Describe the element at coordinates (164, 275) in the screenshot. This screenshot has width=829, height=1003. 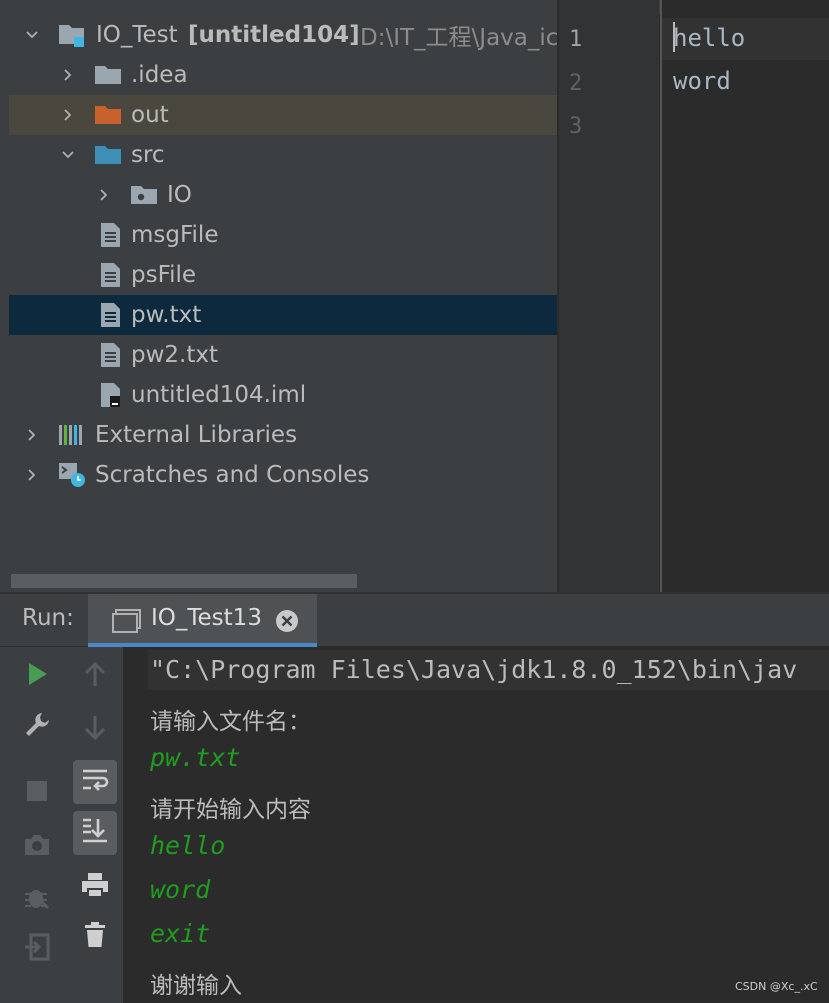
I see `tree-row-label: psFile` at that location.